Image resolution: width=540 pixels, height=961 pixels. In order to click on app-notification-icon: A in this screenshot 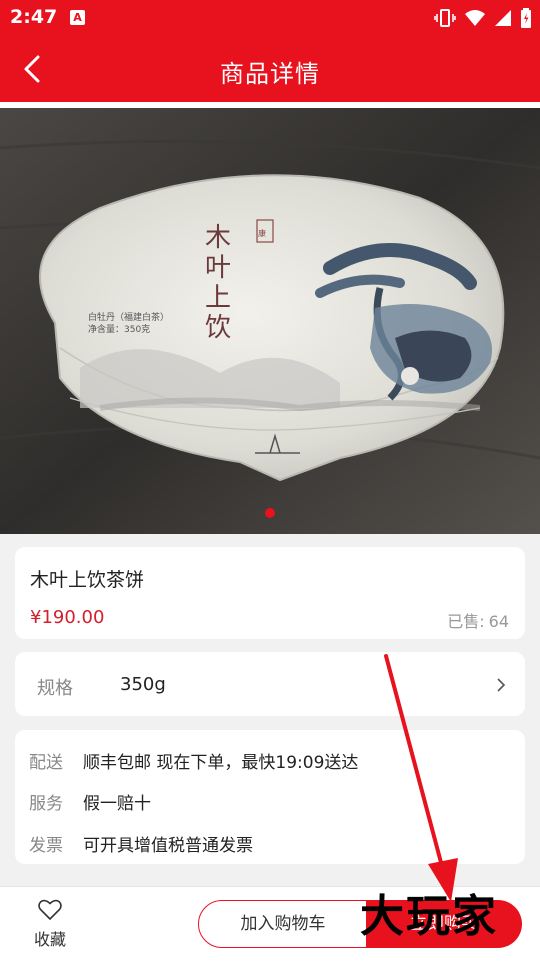, I will do `click(77, 17)`.